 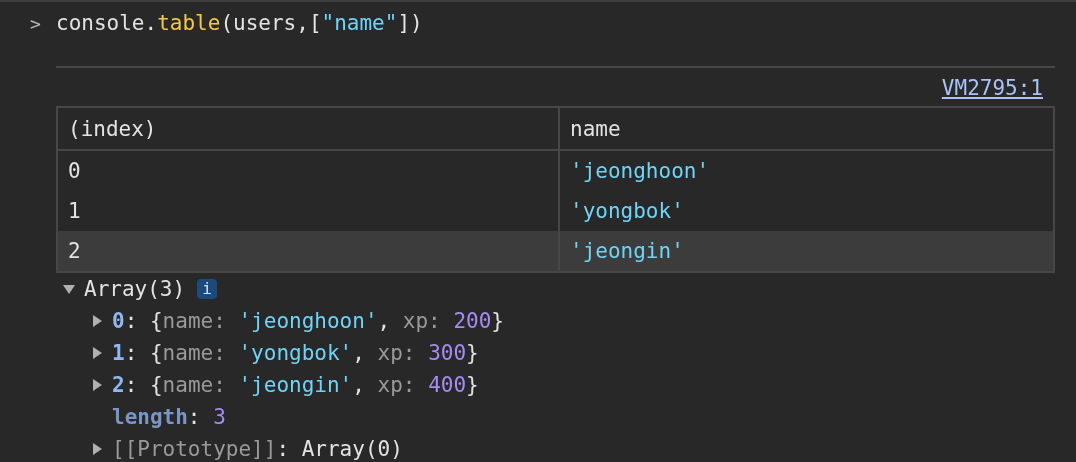 I want to click on property-entry: [[Prototype]]: Array(0), so click(x=257, y=449).